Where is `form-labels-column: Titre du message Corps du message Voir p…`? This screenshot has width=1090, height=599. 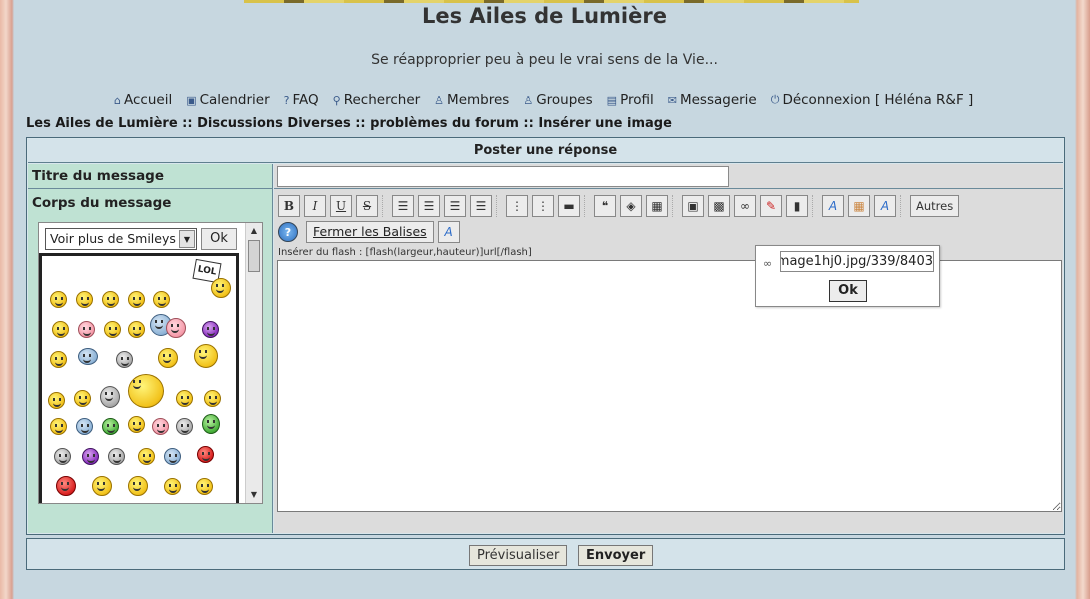 form-labels-column: Titre du message Corps du message Voir p… is located at coordinates (150, 348).